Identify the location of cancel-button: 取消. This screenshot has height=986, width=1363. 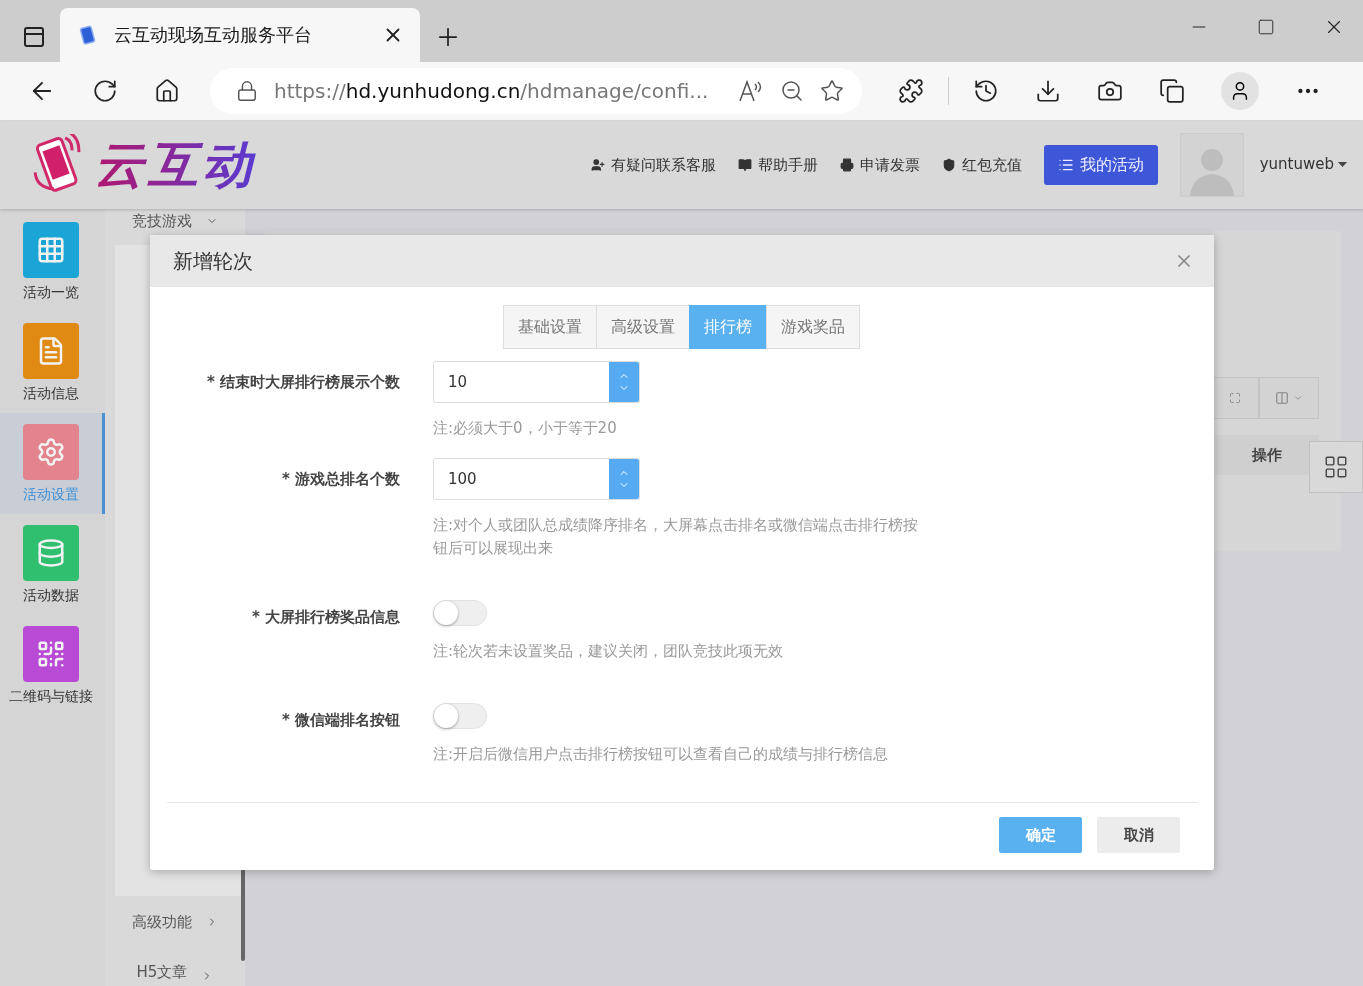
(1138, 835).